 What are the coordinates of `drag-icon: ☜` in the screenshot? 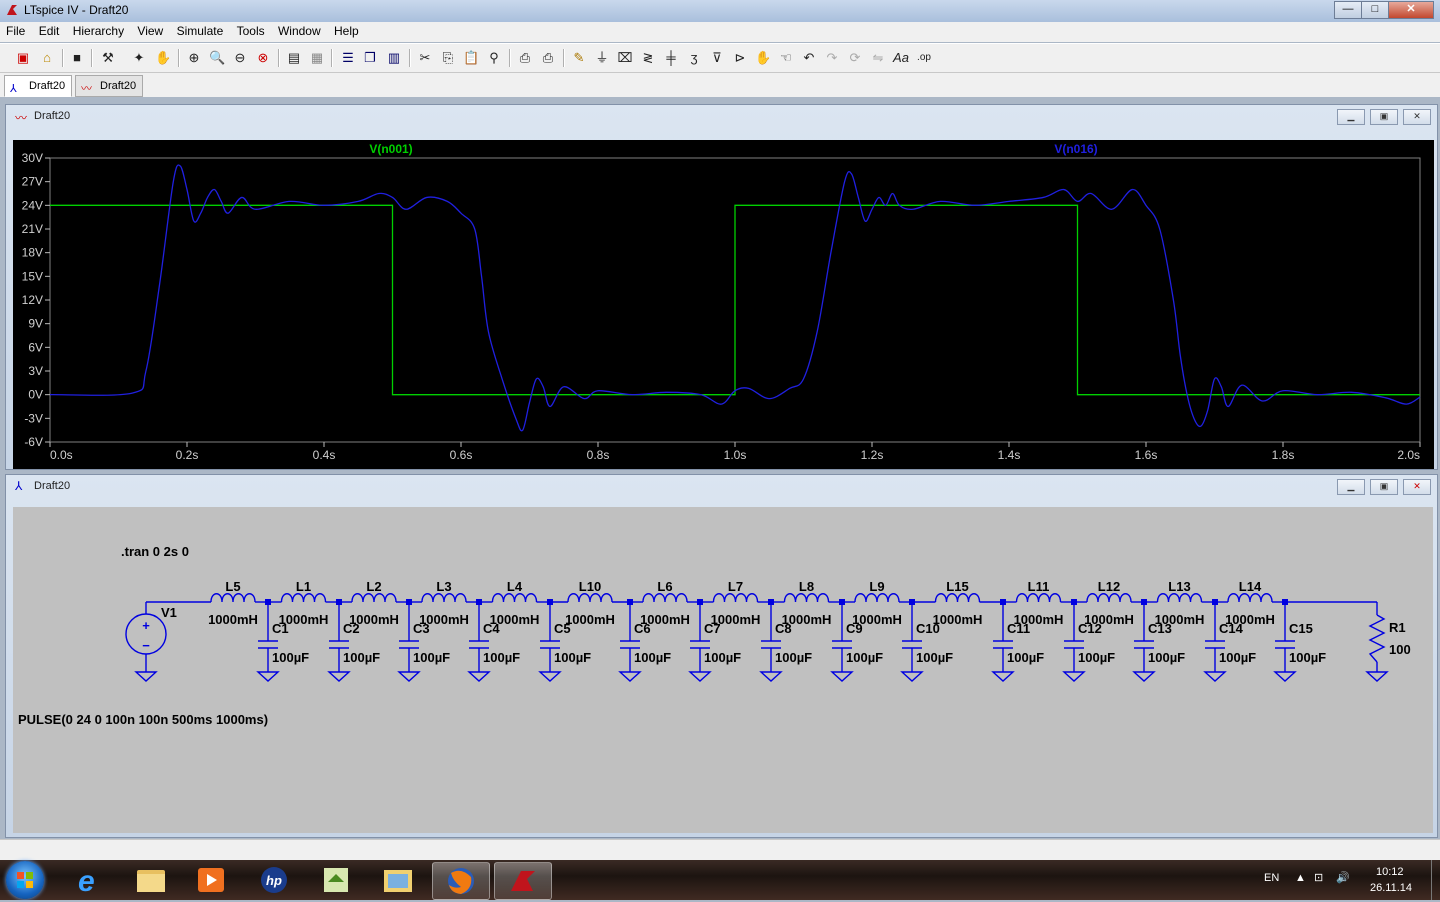 It's located at (786, 58).